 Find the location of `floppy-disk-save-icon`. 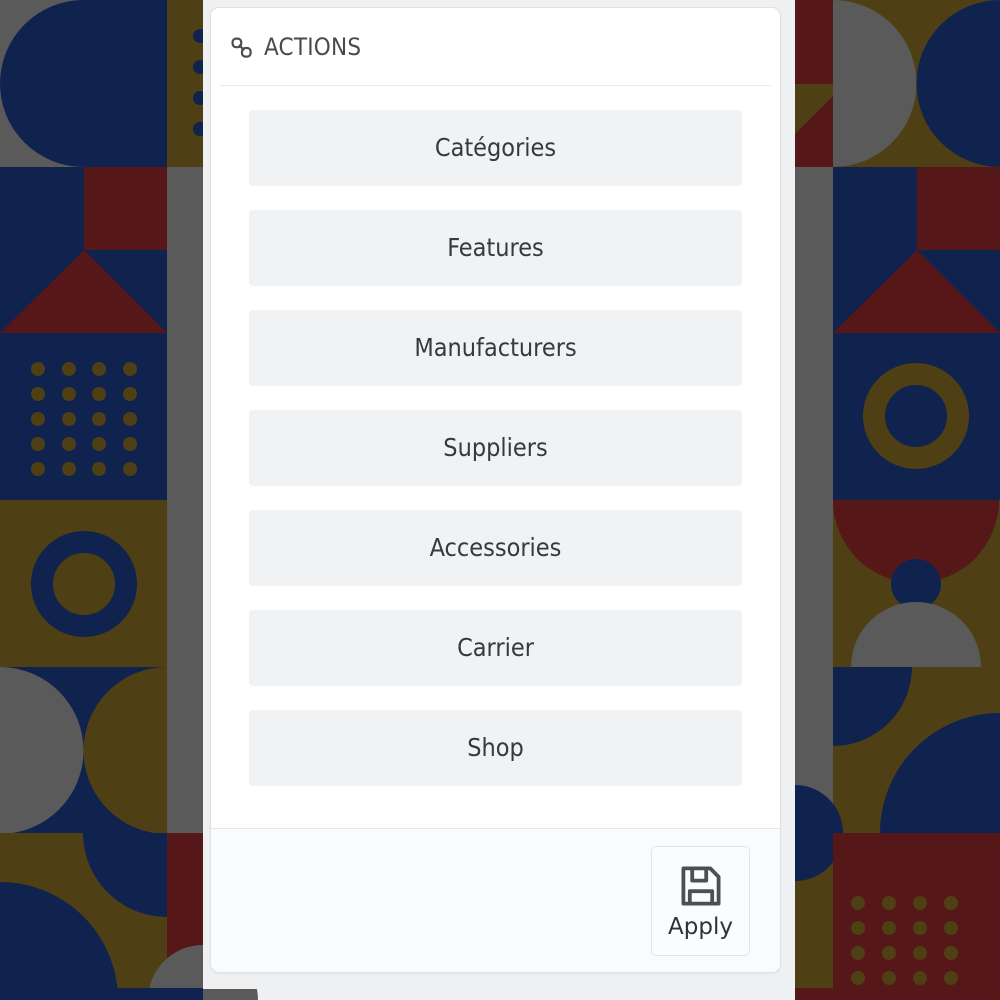

floppy-disk-save-icon is located at coordinates (701, 886).